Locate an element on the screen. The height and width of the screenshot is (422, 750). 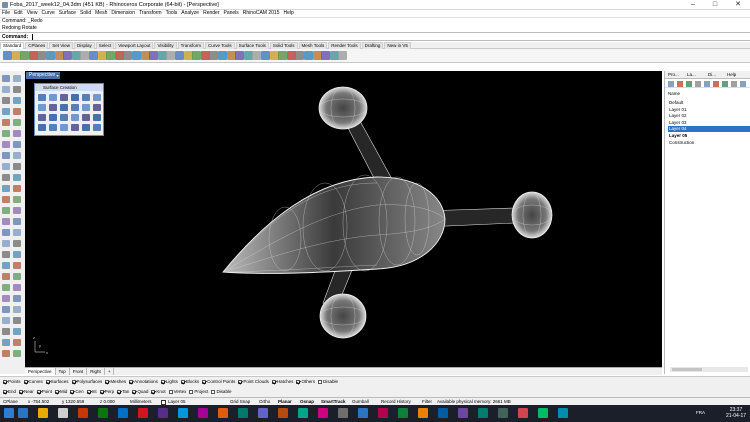
toolbar-tab: CPlanes is located at coordinates (37, 45).